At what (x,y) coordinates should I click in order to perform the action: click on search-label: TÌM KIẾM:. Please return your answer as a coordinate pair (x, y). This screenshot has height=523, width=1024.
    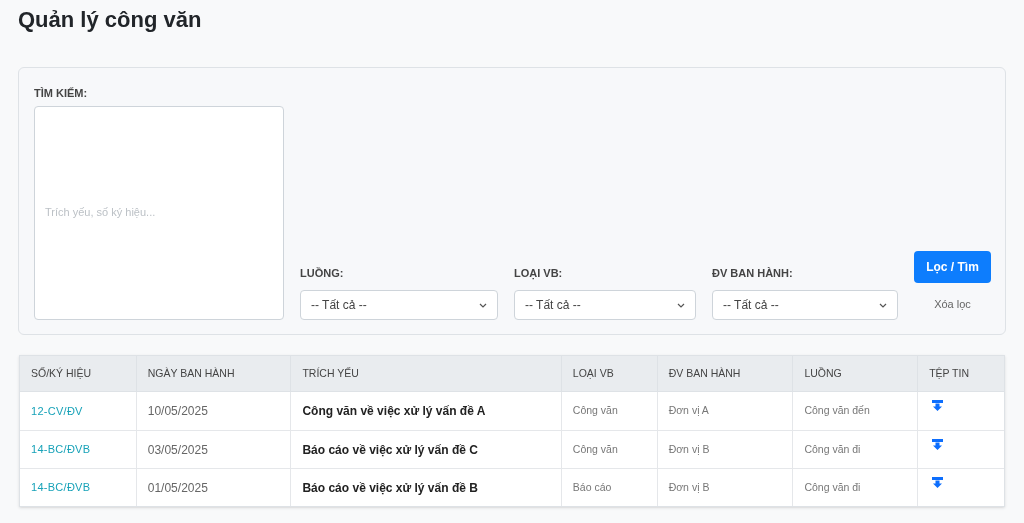
    Looking at the image, I should click on (61, 93).